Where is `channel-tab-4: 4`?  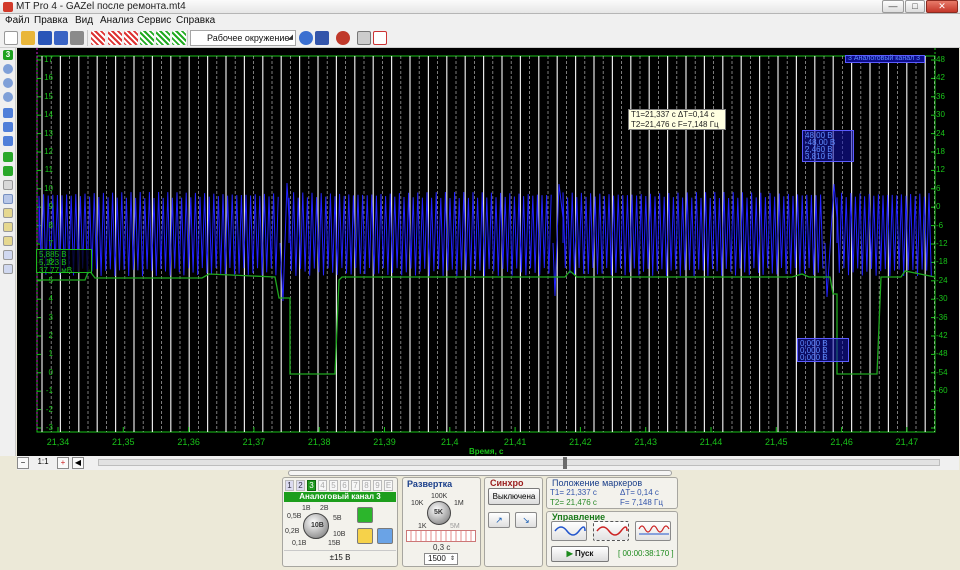
channel-tab-4: 4 is located at coordinates (322, 485).